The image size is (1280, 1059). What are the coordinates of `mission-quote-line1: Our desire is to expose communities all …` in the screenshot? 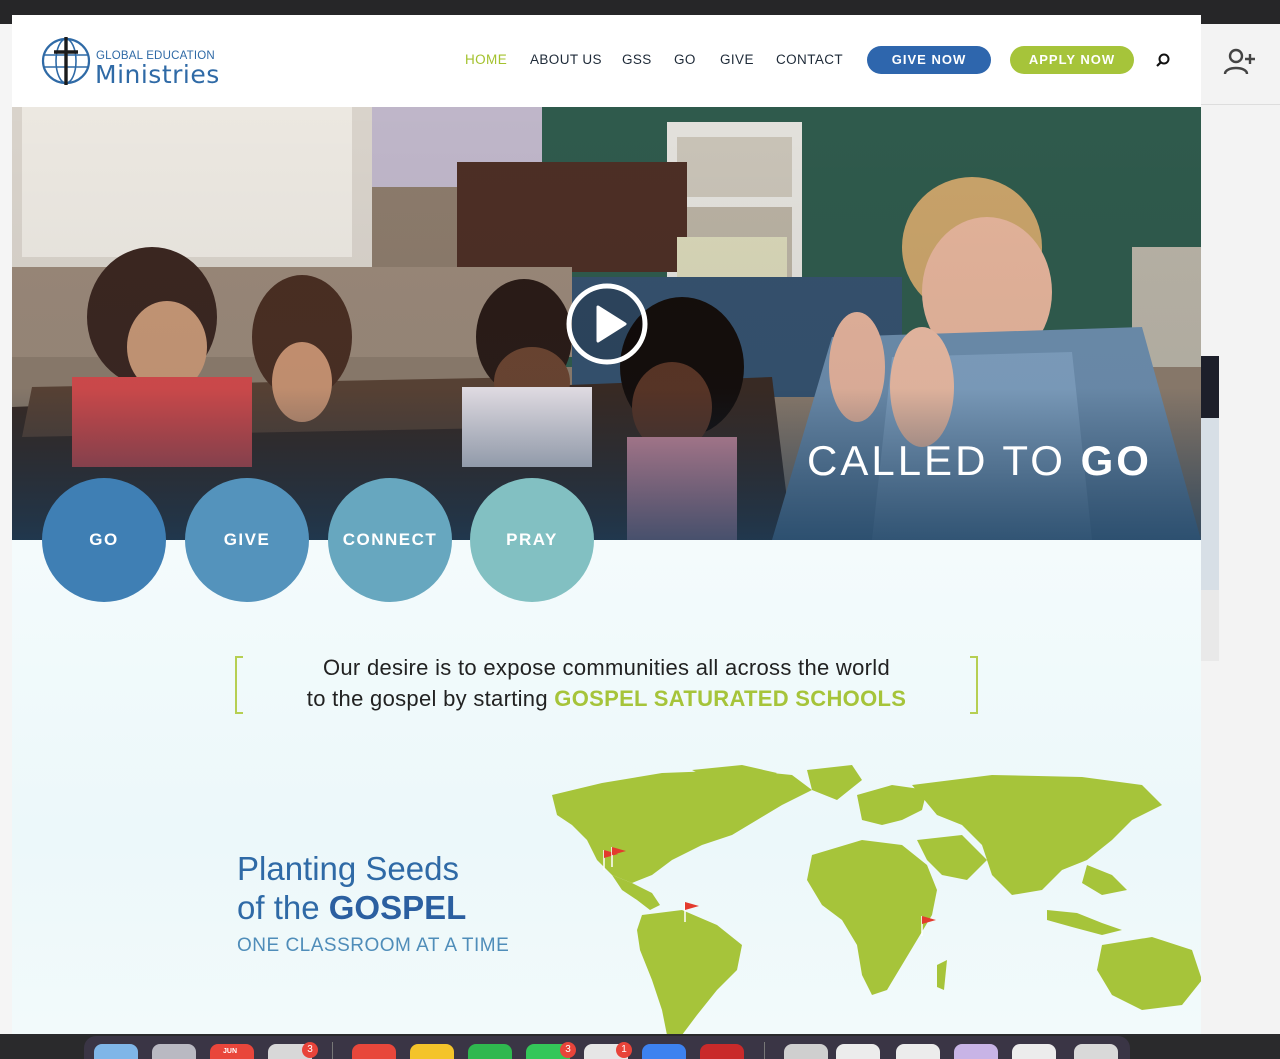 It's located at (606, 667).